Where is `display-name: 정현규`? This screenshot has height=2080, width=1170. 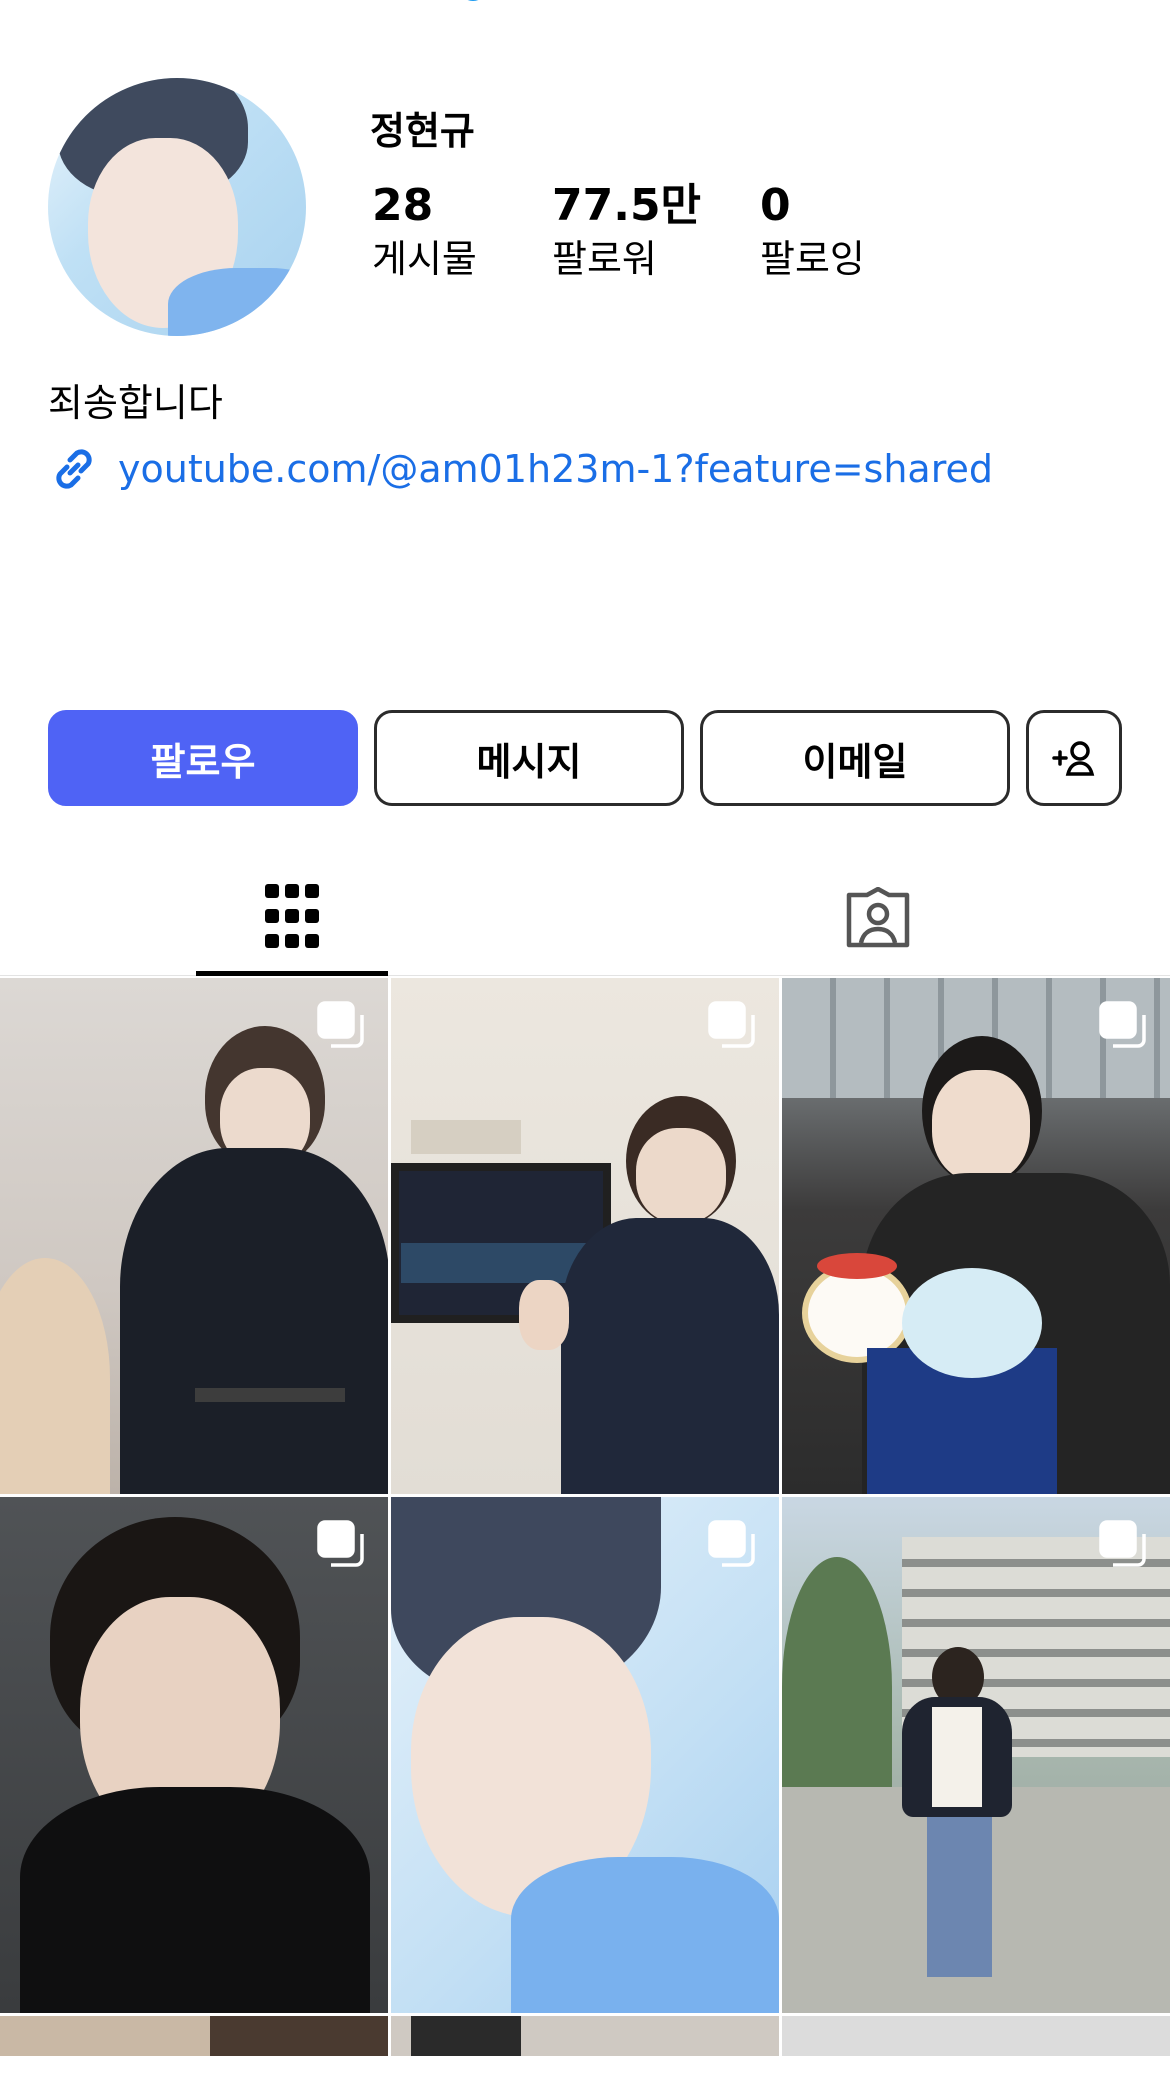 display-name: 정현규 is located at coordinates (422, 131).